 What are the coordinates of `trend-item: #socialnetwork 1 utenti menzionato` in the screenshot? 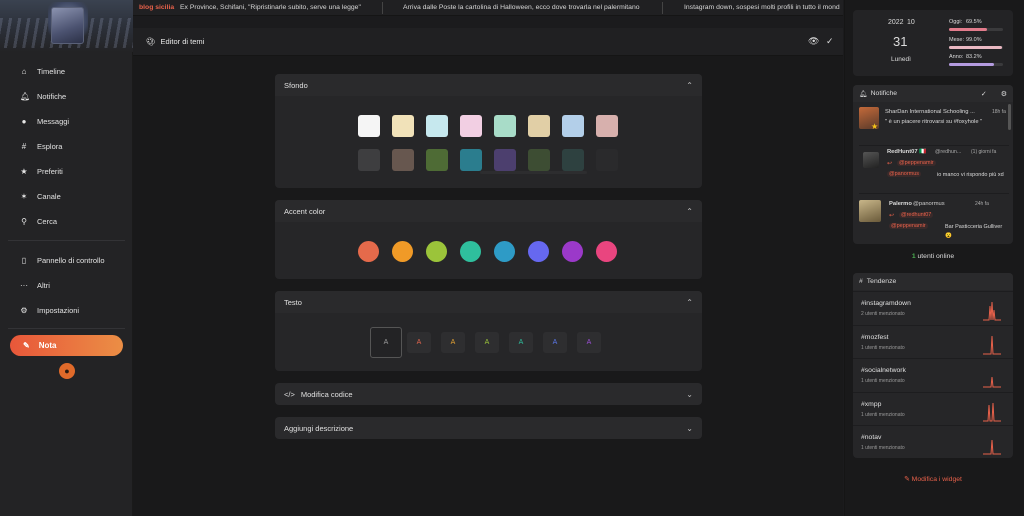 It's located at (933, 374).